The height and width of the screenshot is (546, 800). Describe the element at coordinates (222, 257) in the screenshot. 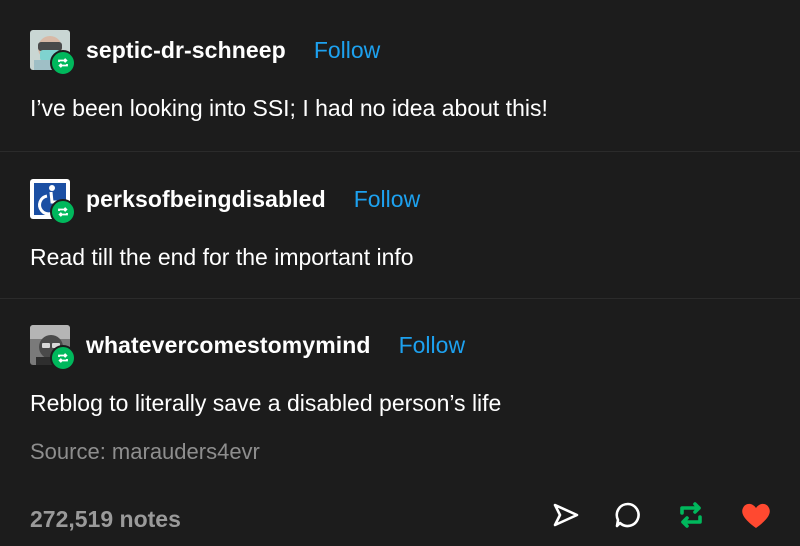

I see `post-body-text: Read till the end for the important info` at that location.